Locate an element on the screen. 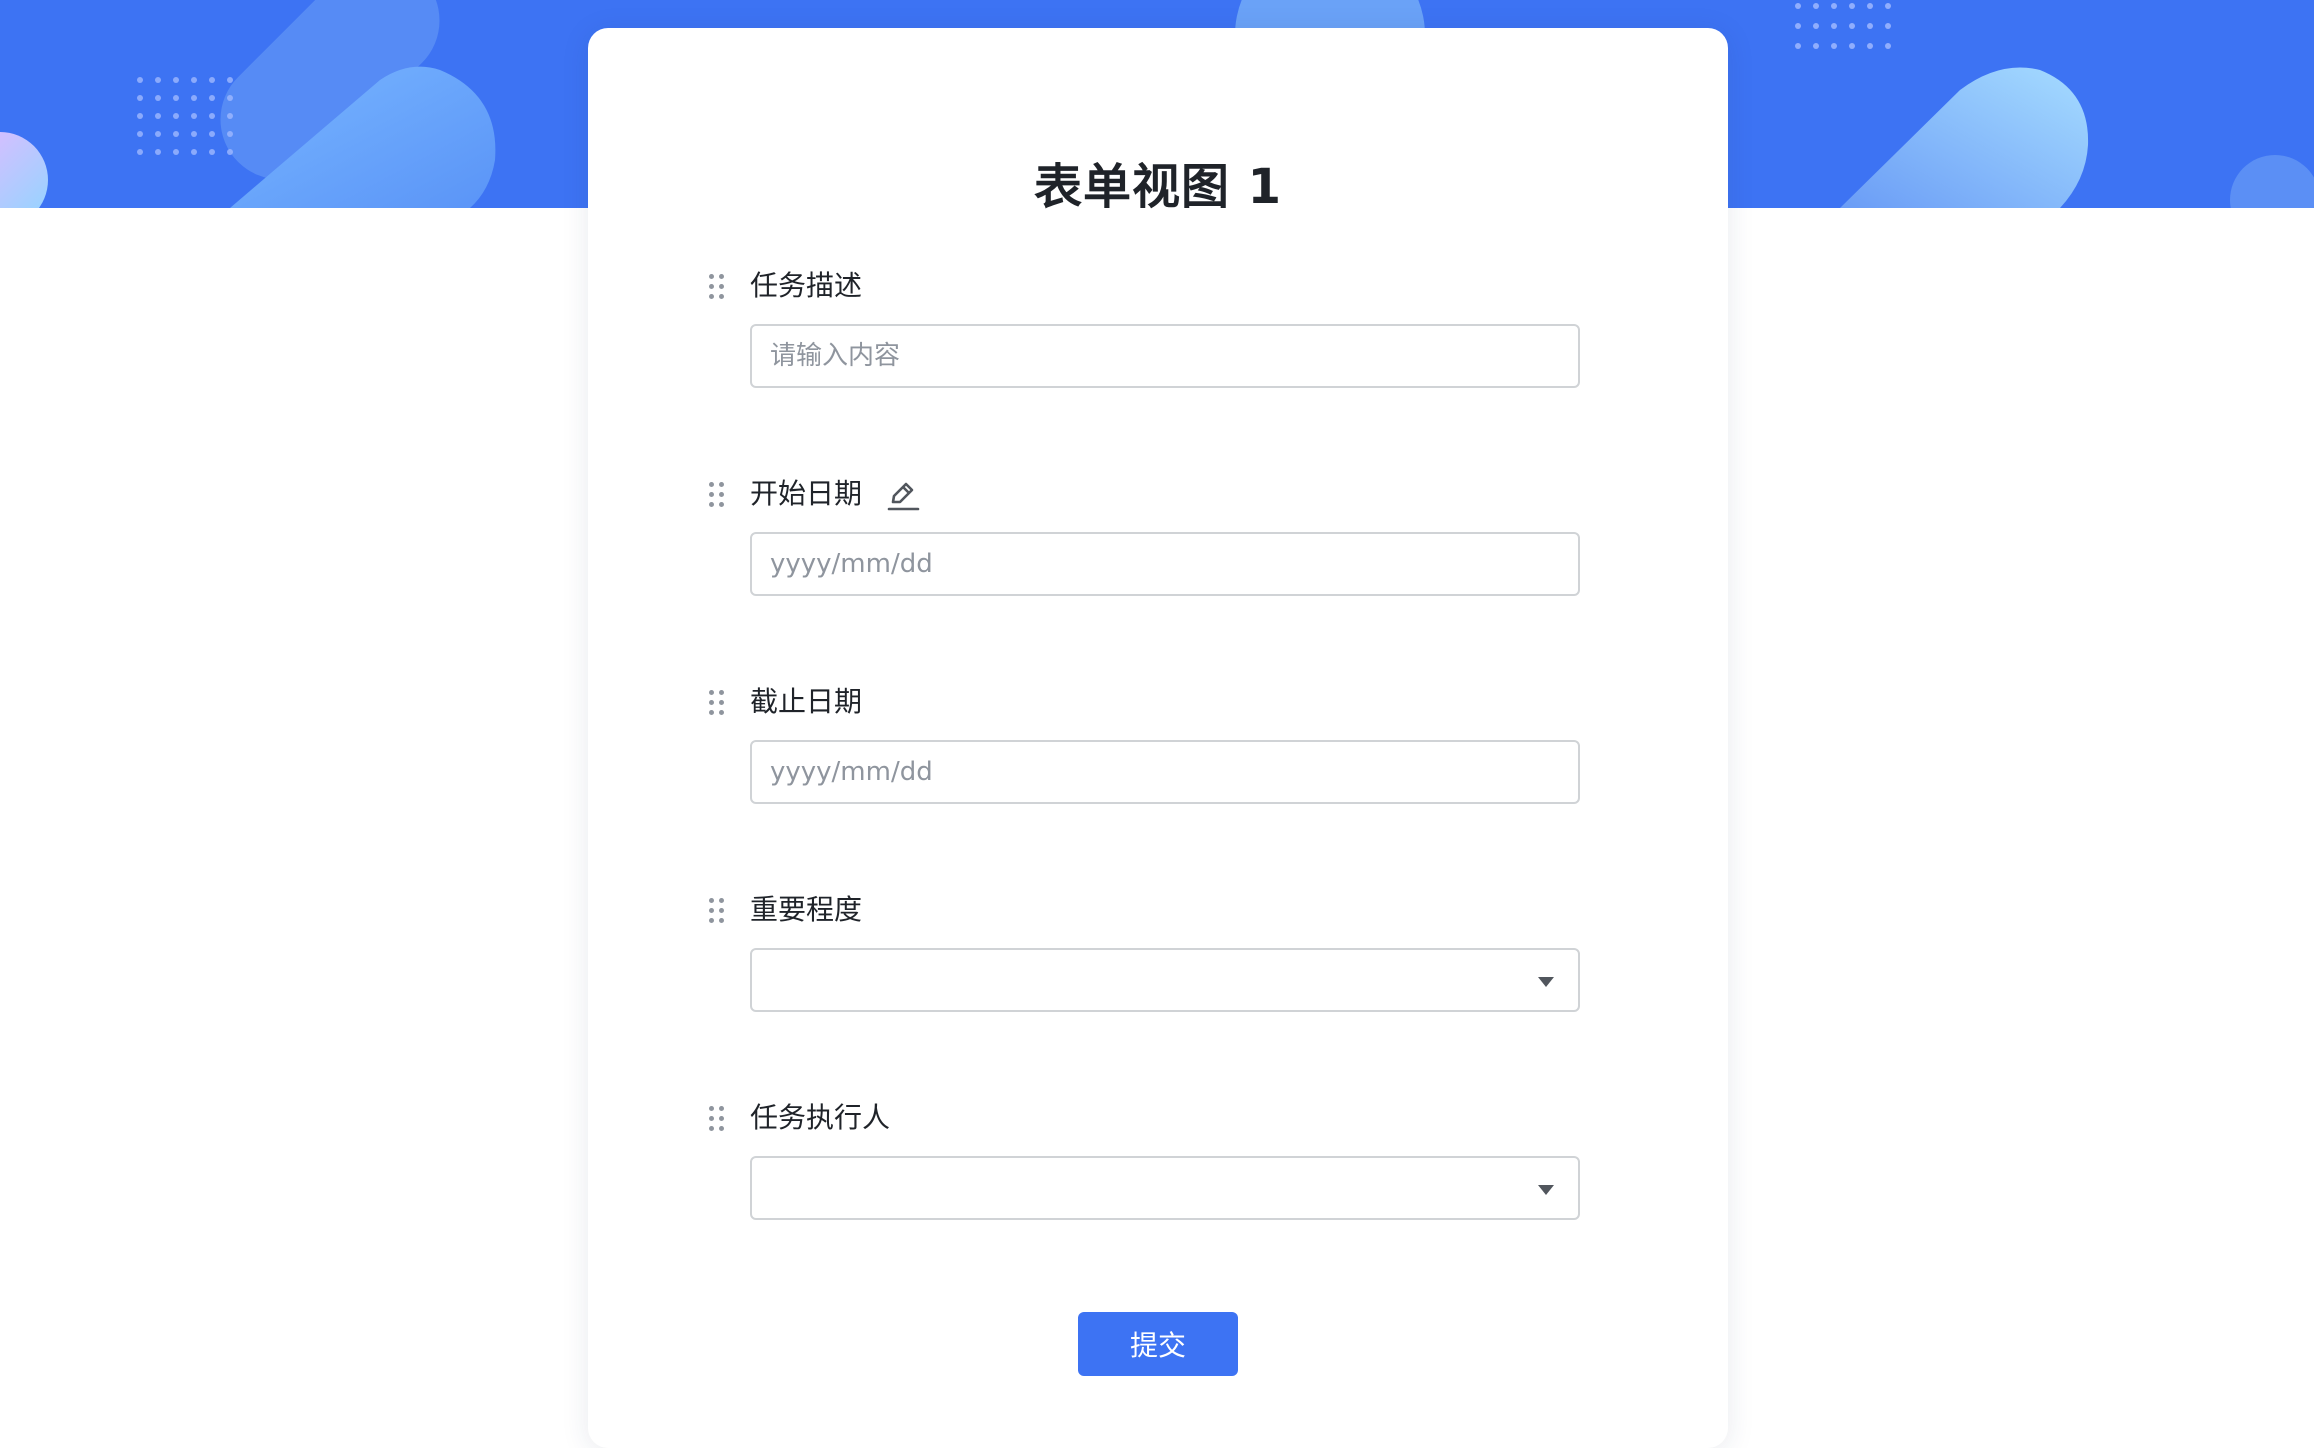  field-assignee: 任务执行人 is located at coordinates (1158, 1186).